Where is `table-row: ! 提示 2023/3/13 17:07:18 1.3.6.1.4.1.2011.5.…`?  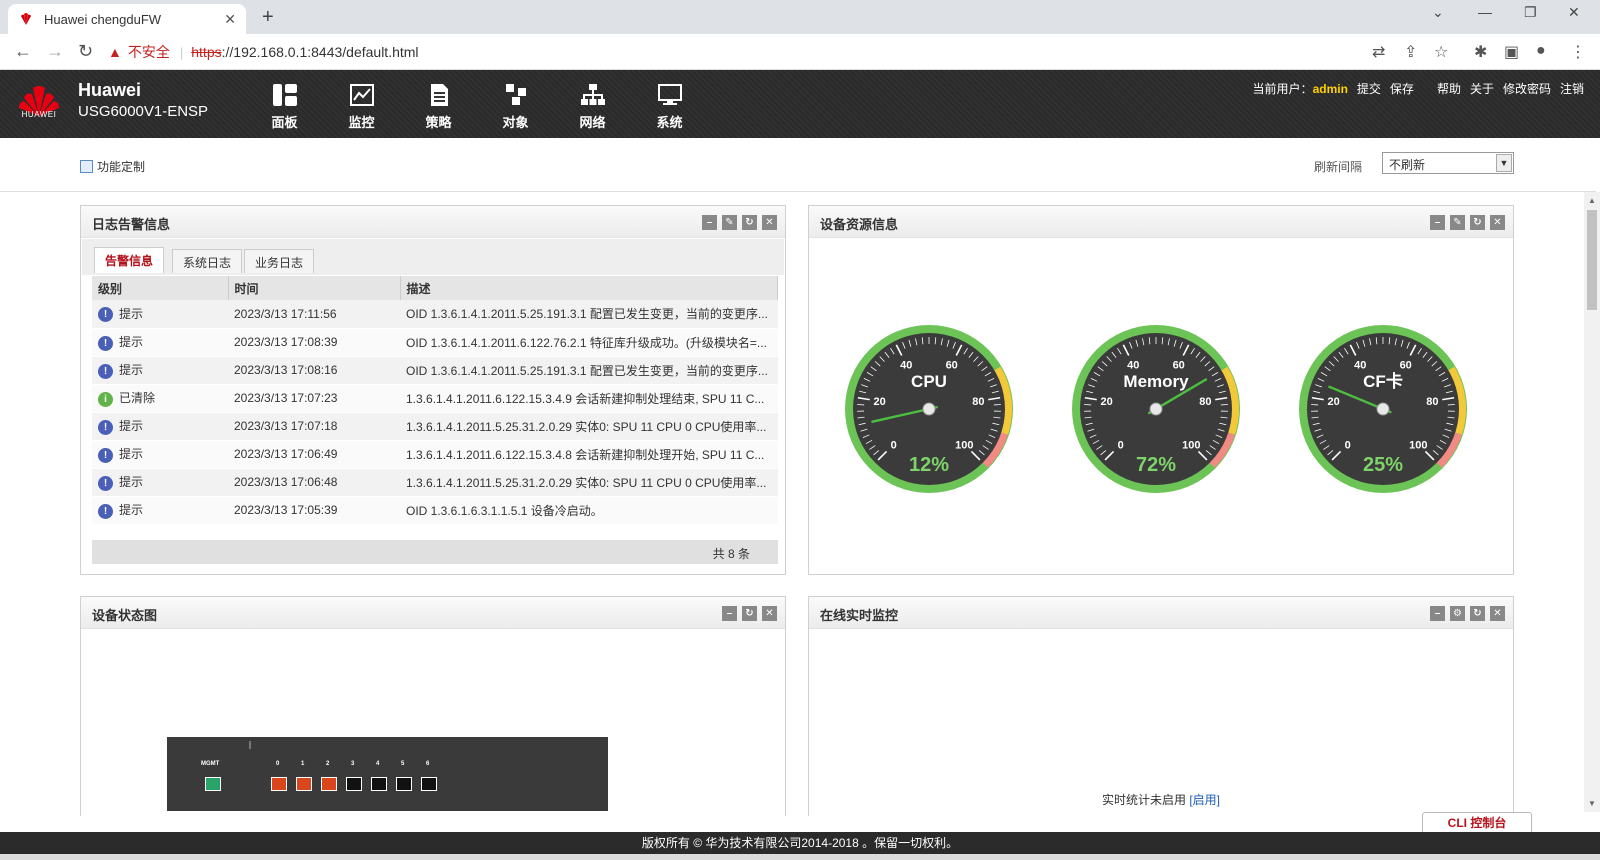
table-row: ! 提示 2023/3/13 17:07:18 1.3.6.1.4.1.2011.5.… is located at coordinates (435, 426).